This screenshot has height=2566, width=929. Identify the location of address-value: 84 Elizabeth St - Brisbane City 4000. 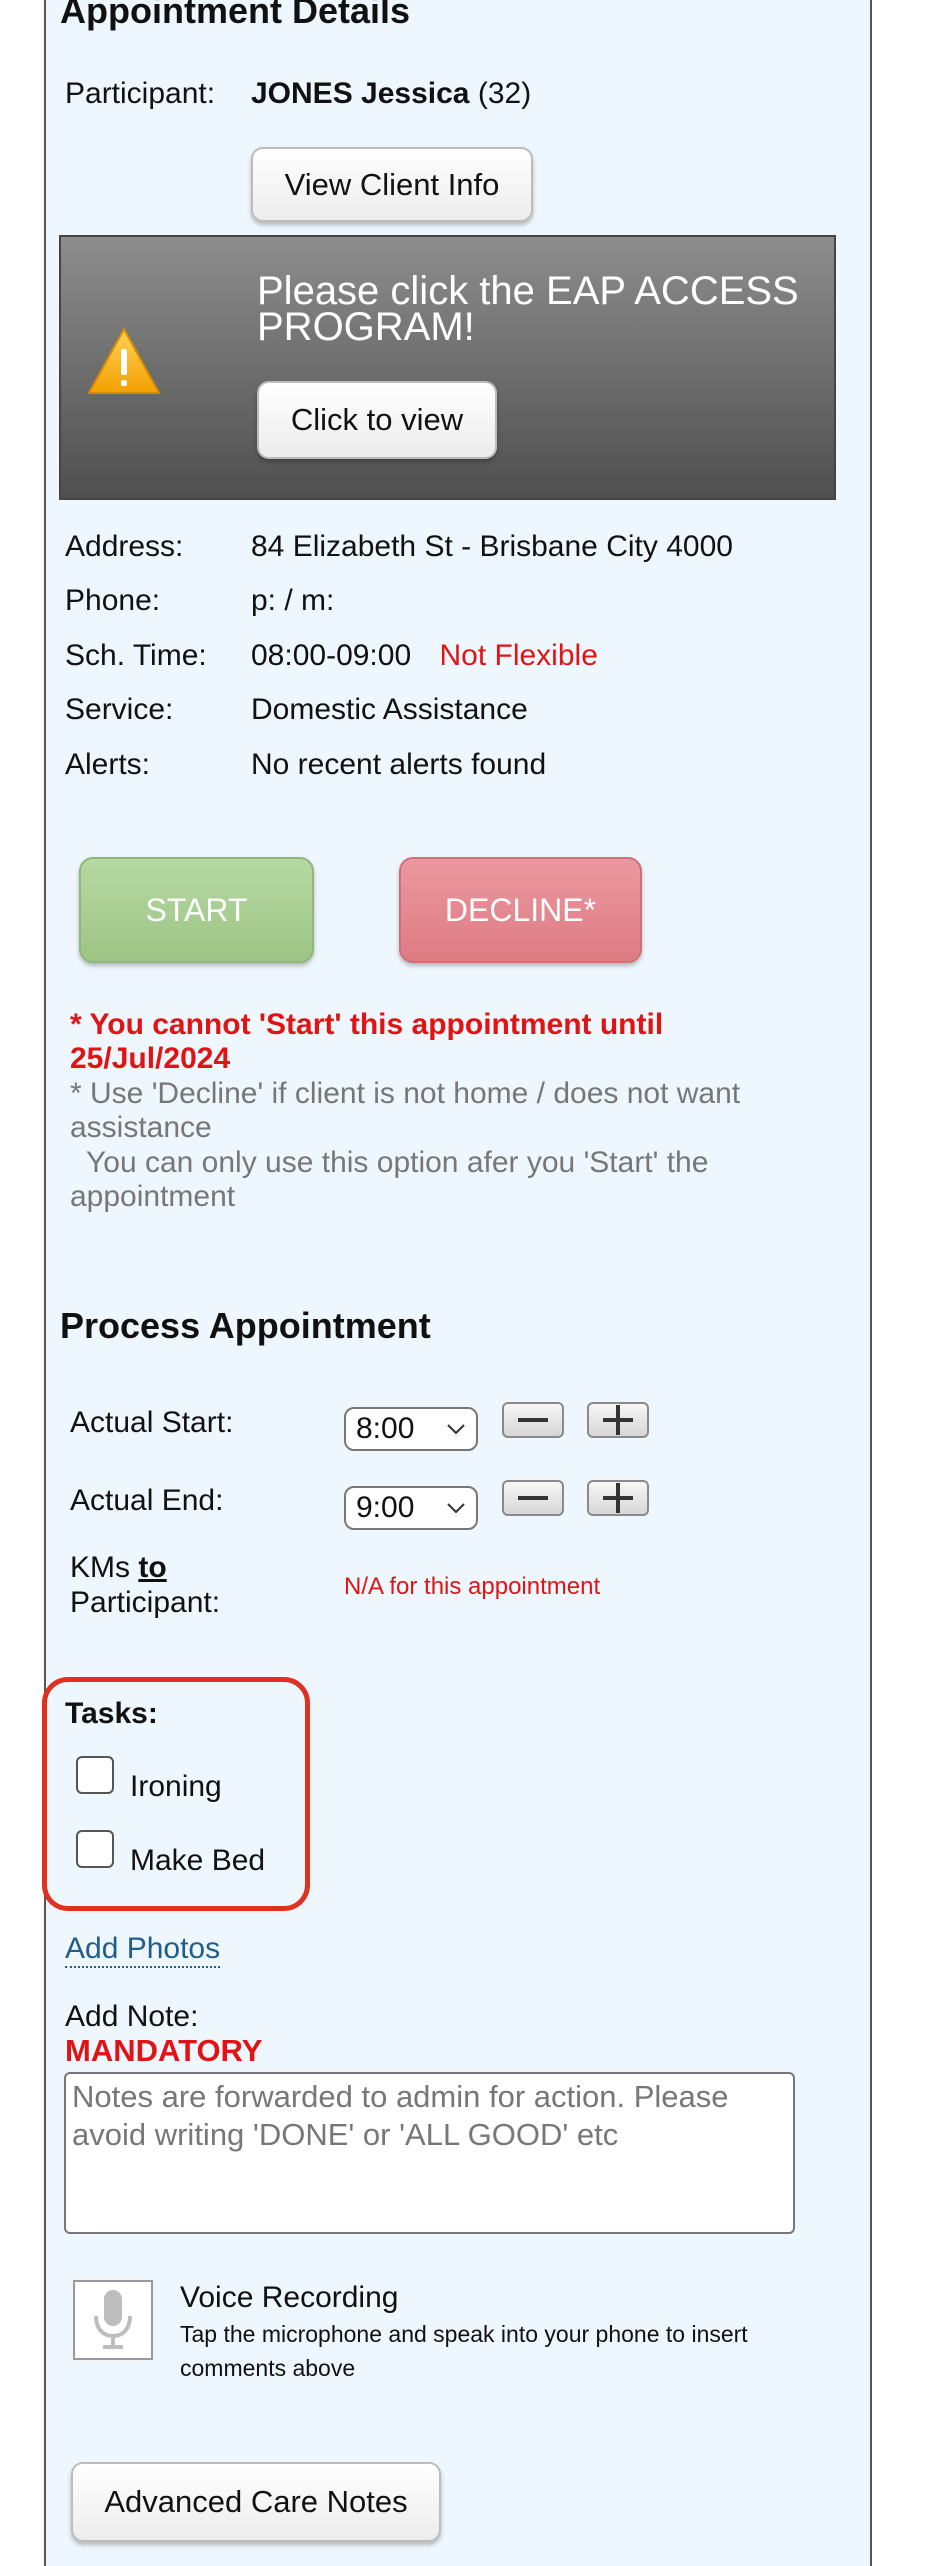
(492, 546).